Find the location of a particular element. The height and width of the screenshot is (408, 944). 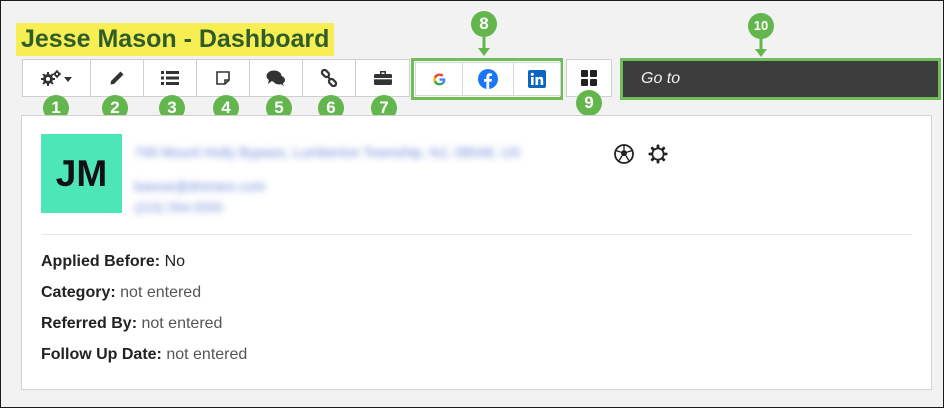

google-icon is located at coordinates (439, 79).